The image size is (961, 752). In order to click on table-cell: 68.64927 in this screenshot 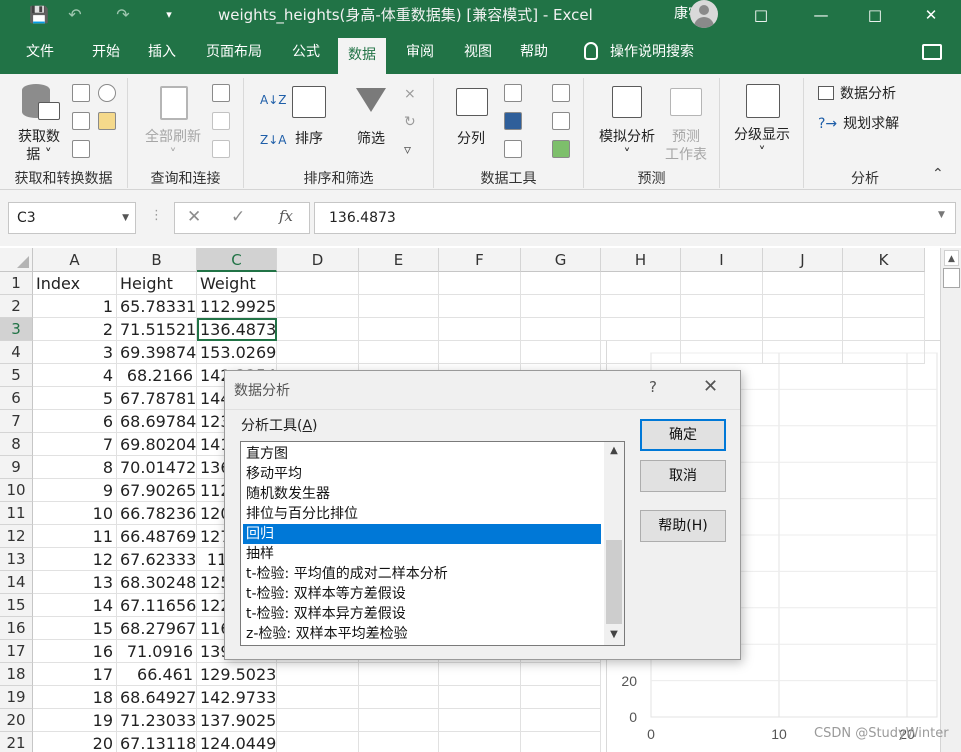, I will do `click(157, 697)`.